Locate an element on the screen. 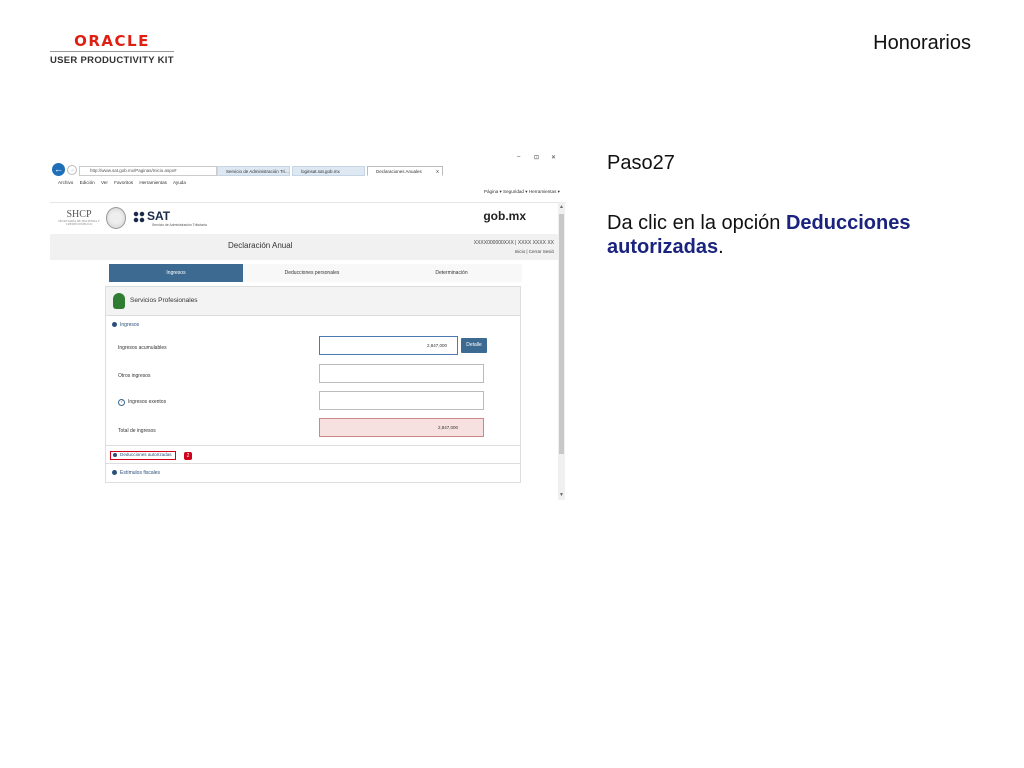  minimize-icon: – is located at coordinates (518, 157).